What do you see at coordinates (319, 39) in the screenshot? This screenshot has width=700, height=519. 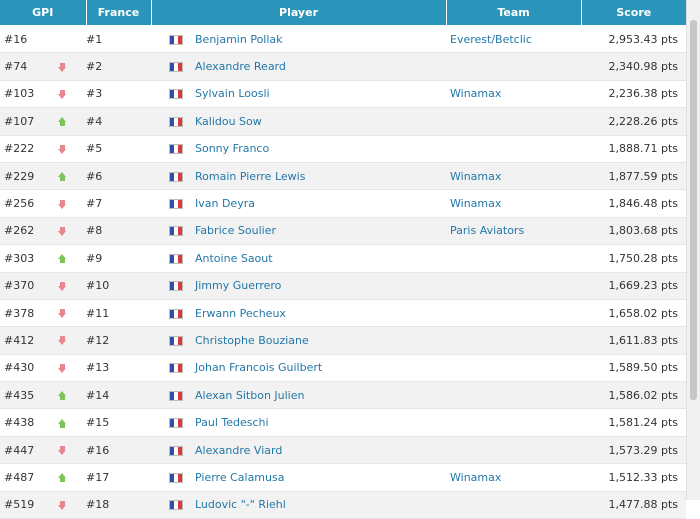 I see `player-name-link: Benjamin Pollak` at bounding box center [319, 39].